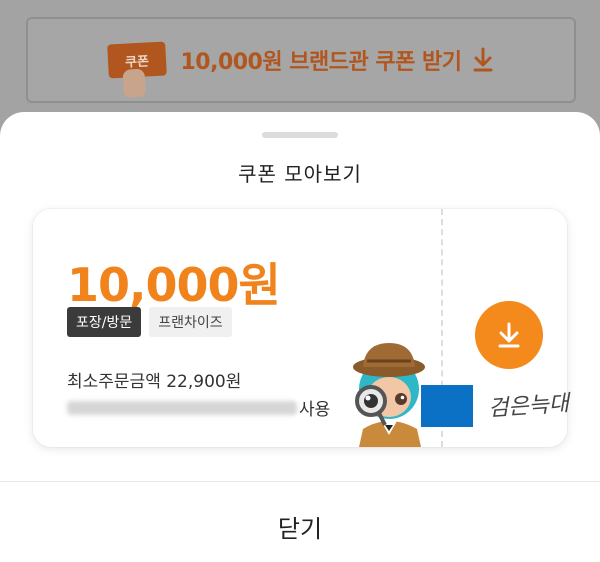 The width and height of the screenshot is (600, 562). What do you see at coordinates (389, 395) in the screenshot?
I see `detective-mascot-icon` at bounding box center [389, 395].